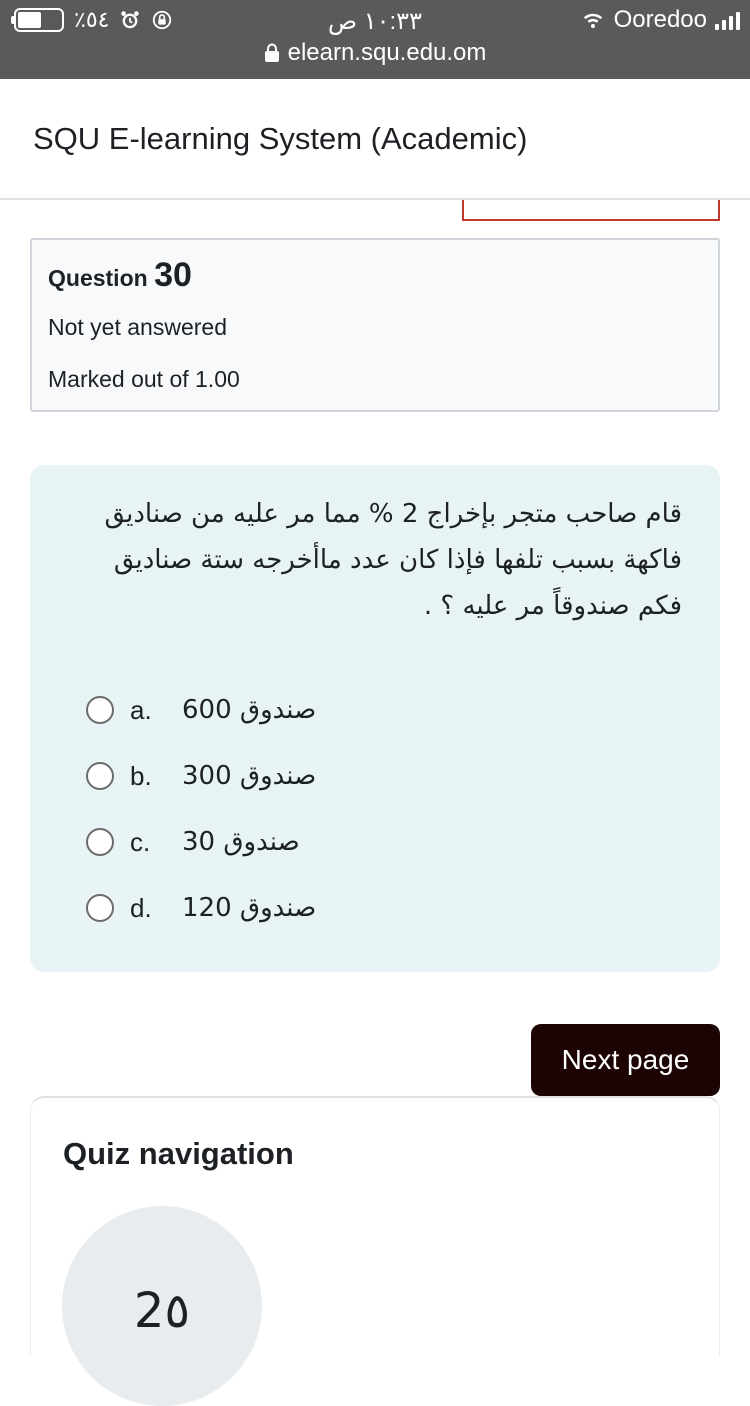  What do you see at coordinates (141, 709) in the screenshot?
I see `answer-letter: a.` at bounding box center [141, 709].